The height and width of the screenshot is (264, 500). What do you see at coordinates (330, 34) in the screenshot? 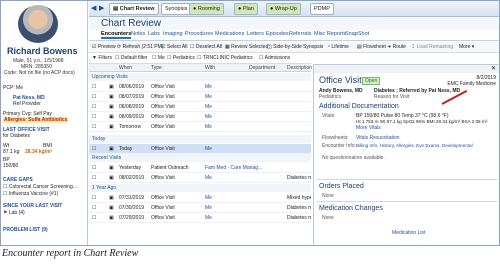
I see `subtab-misc-reports: Misc Reports` at bounding box center [330, 34].